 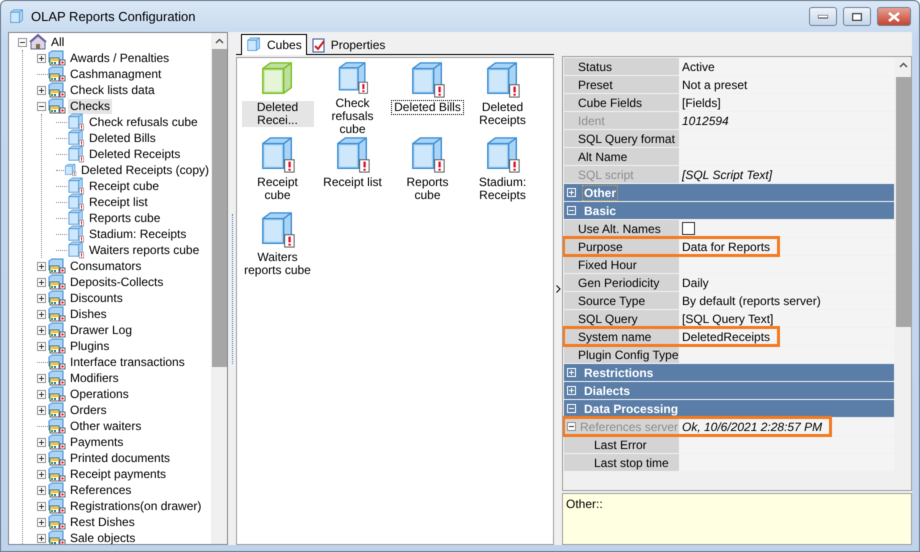 I want to click on tree-item: Modifiers, so click(x=94, y=378).